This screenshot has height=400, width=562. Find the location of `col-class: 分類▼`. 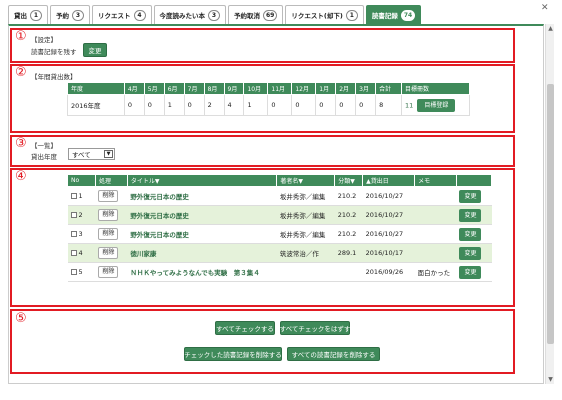

col-class: 分類▼ is located at coordinates (349, 180).